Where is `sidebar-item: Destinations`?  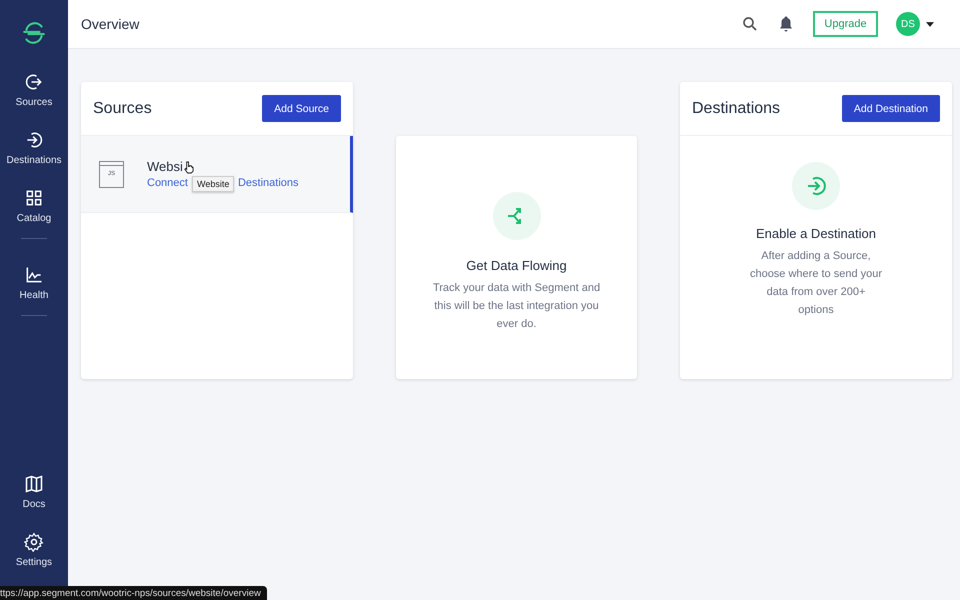 sidebar-item: Destinations is located at coordinates (34, 148).